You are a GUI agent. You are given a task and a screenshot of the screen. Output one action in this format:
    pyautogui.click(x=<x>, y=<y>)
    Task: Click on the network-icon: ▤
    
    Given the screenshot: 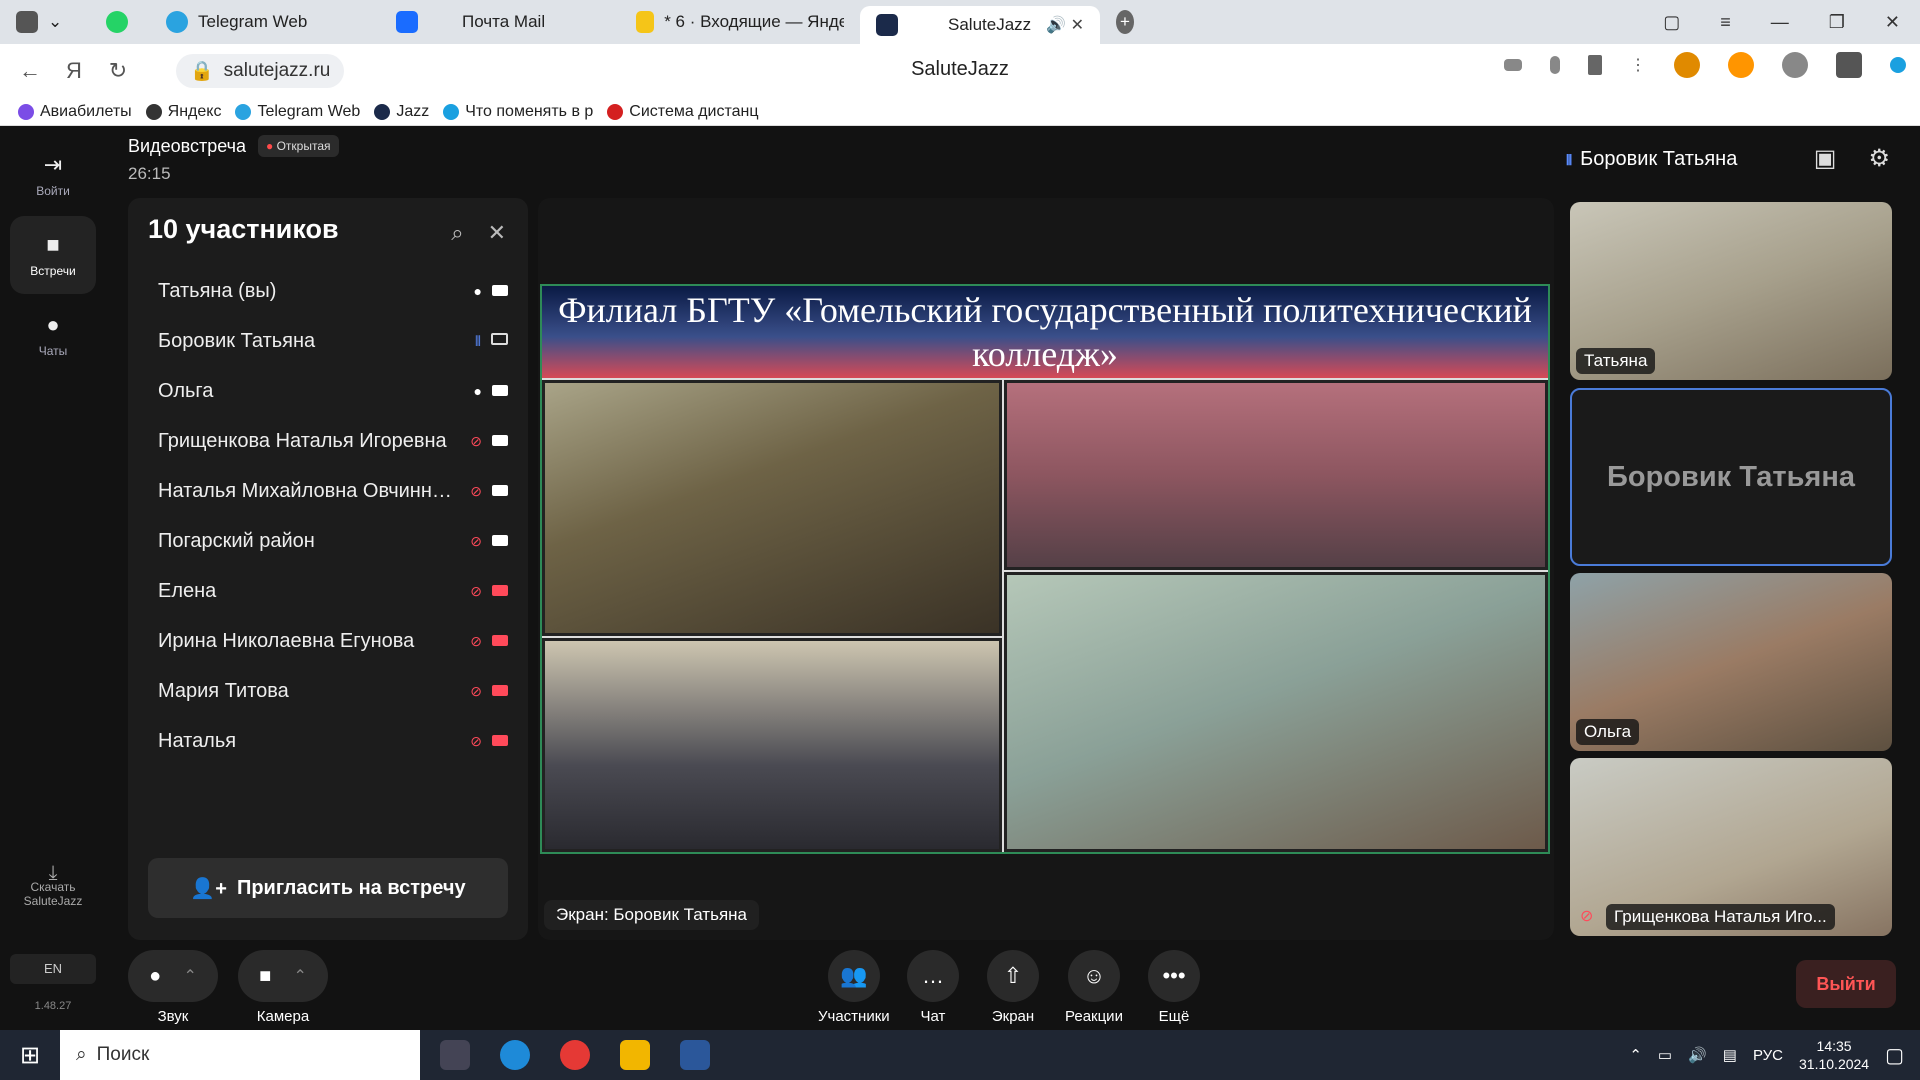 What is the action you would take?
    pyautogui.click(x=1730, y=1055)
    